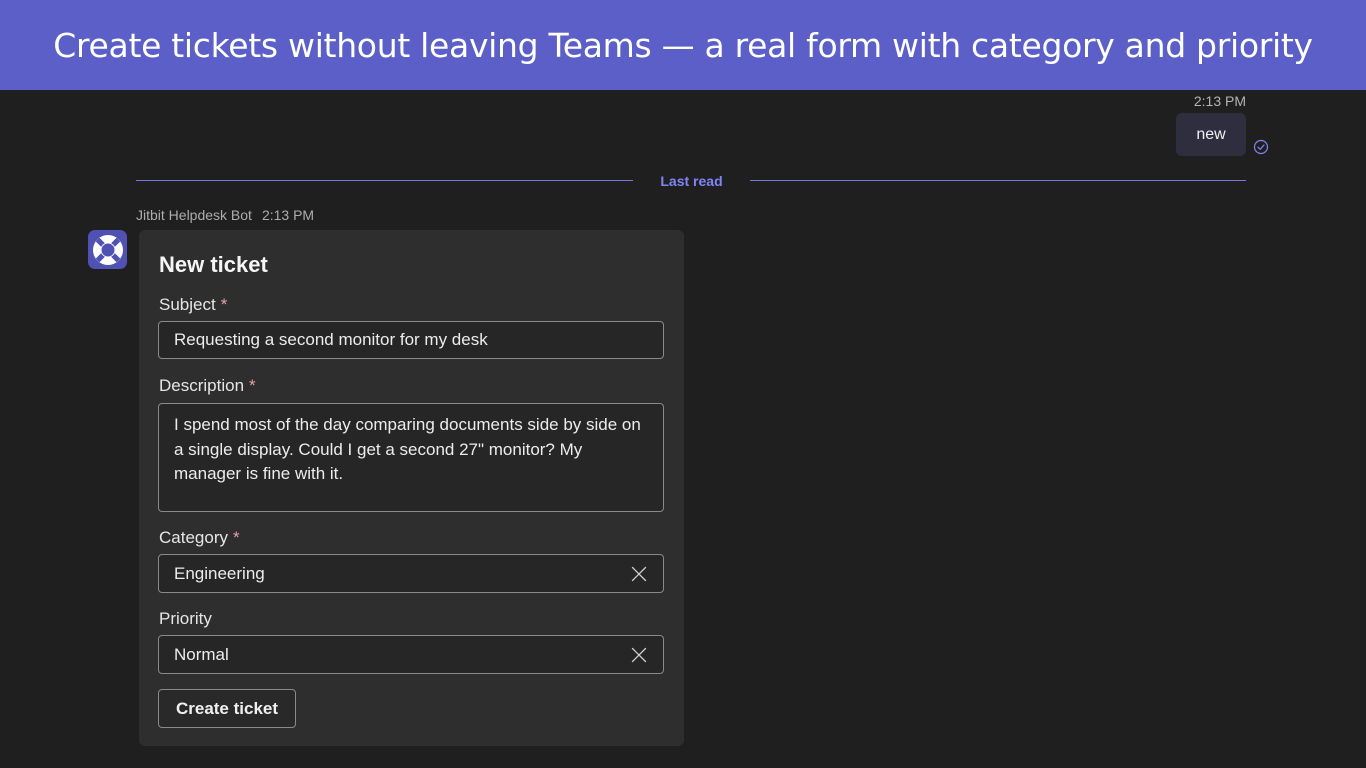  I want to click on bot-avatar, so click(107, 249).